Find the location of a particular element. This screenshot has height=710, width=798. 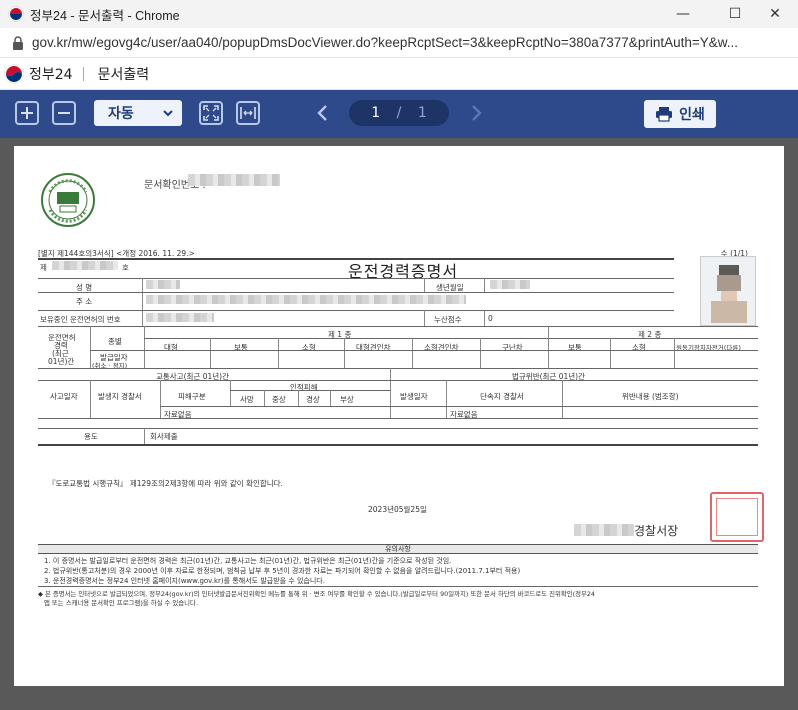

prev-page-icon is located at coordinates (323, 113).